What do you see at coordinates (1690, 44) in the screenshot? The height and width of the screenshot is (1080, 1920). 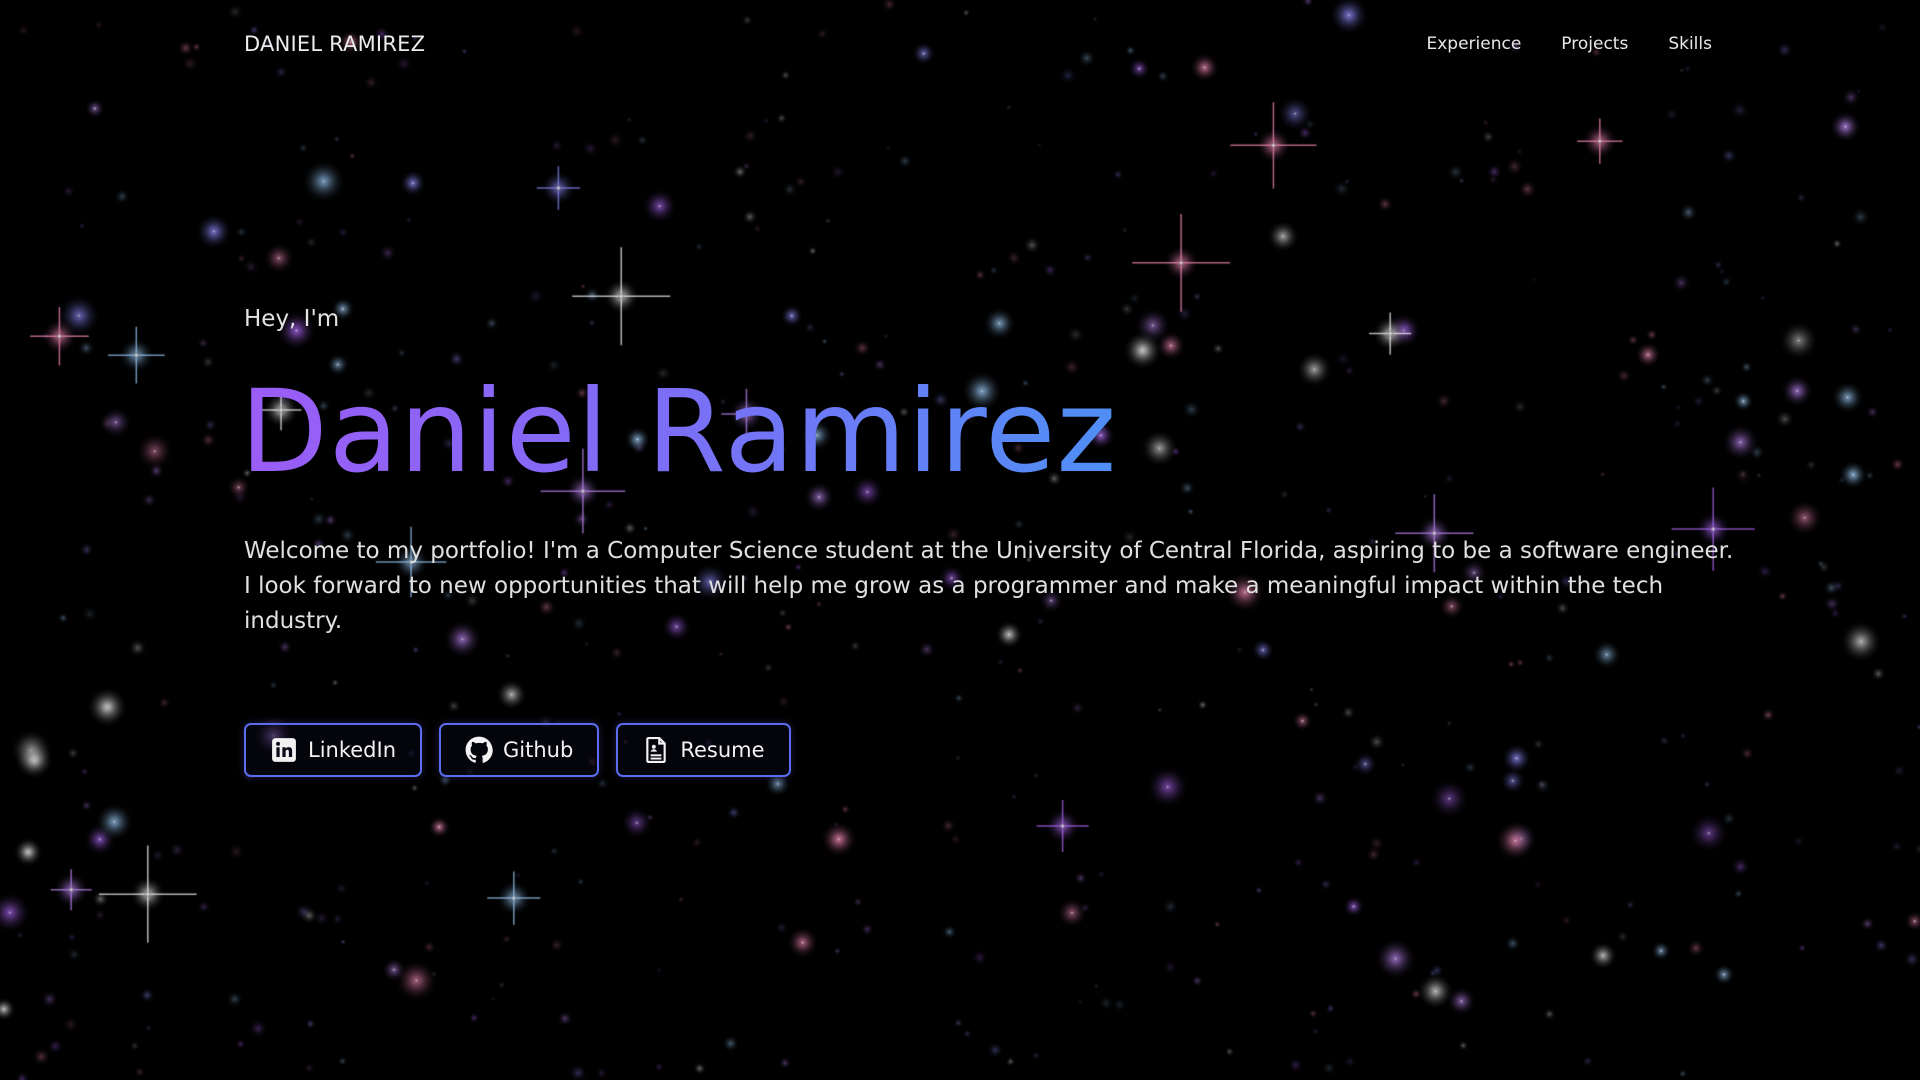 I see `nav-link-skills: Skills` at bounding box center [1690, 44].